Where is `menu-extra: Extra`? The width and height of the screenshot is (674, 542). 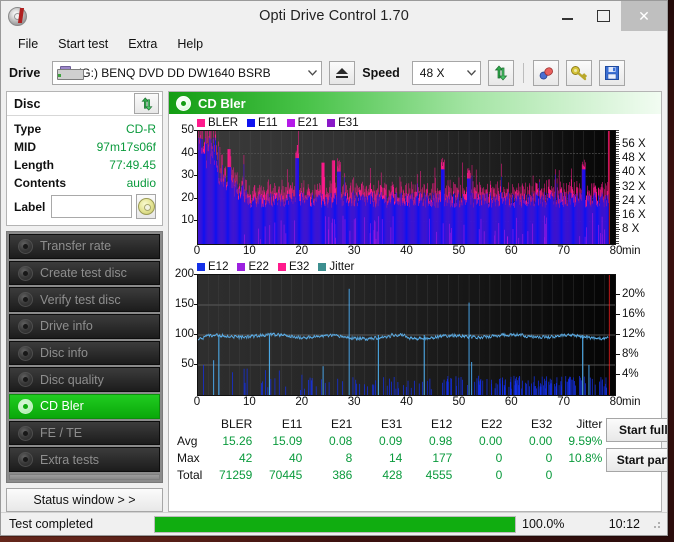 menu-extra: Extra is located at coordinates (142, 44).